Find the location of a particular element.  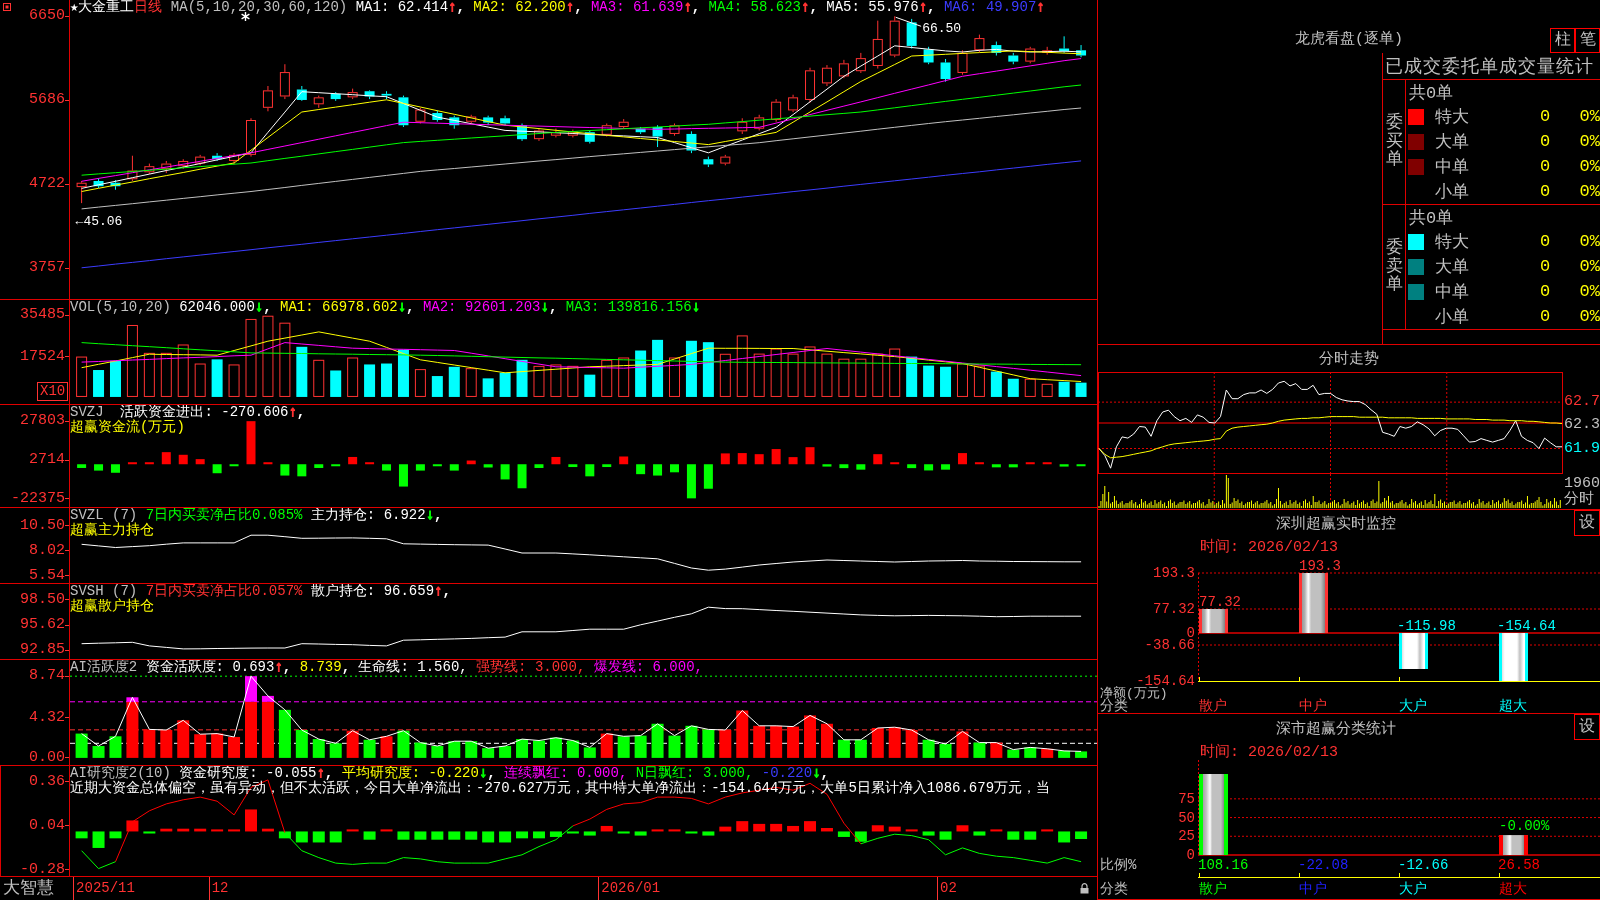

axis-label: 17524 is located at coordinates (42, 356).